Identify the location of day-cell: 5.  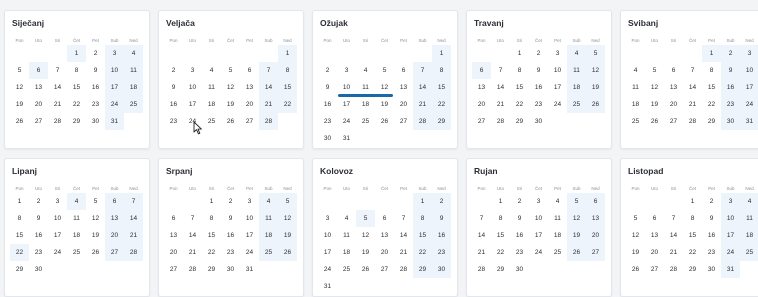
(576, 201).